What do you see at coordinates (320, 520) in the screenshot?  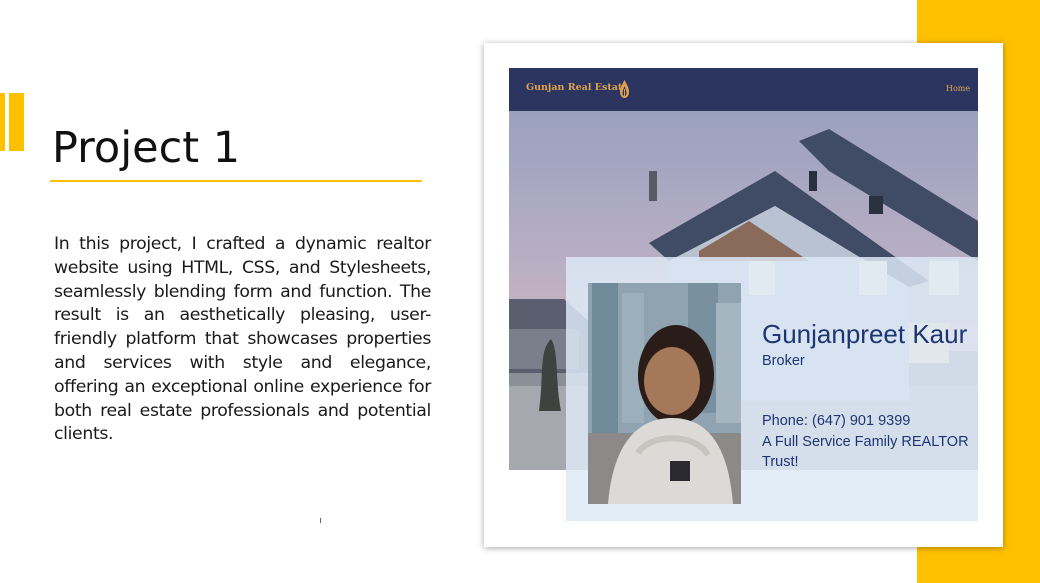 I see `text-cursor-mark` at bounding box center [320, 520].